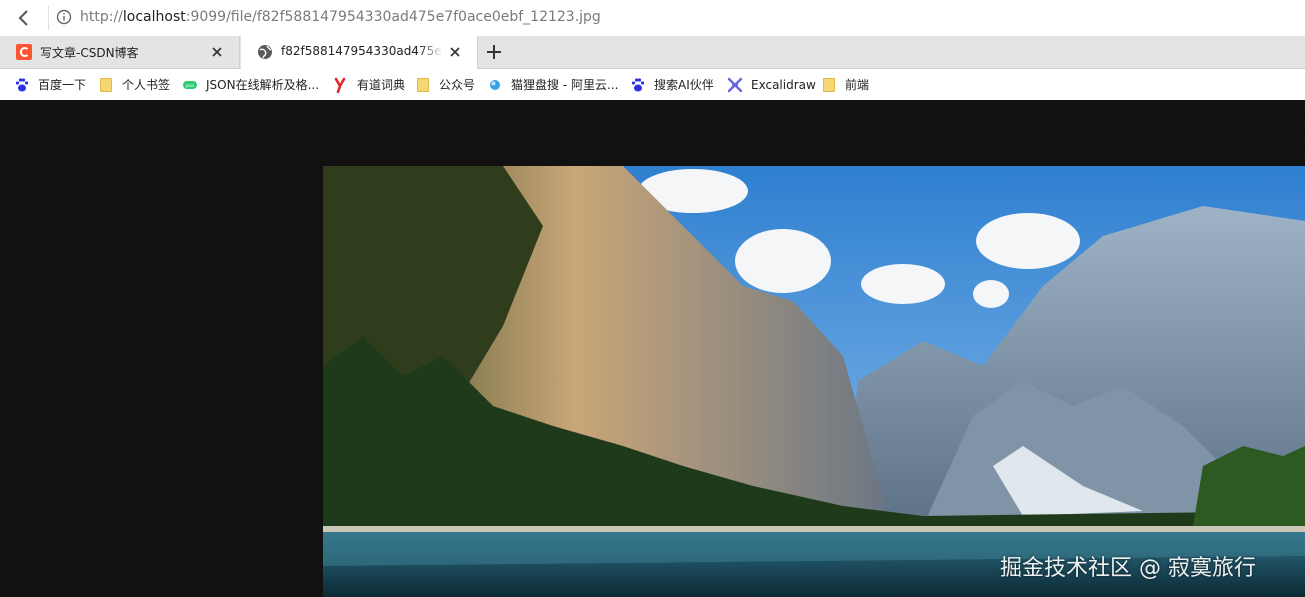  I want to click on url-scheme: http://, so click(101, 17).